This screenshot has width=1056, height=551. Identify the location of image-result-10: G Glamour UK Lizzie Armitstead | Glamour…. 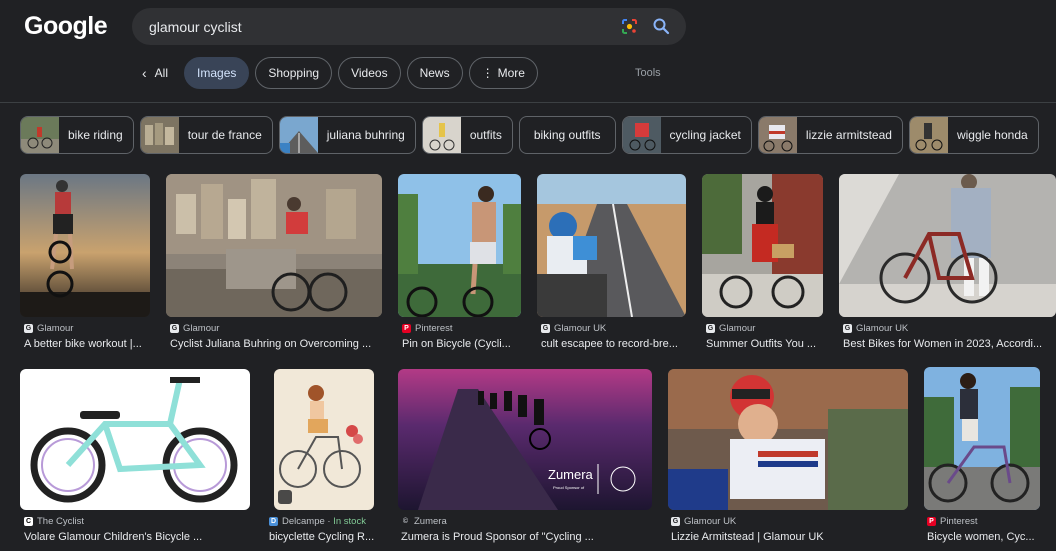
(788, 459).